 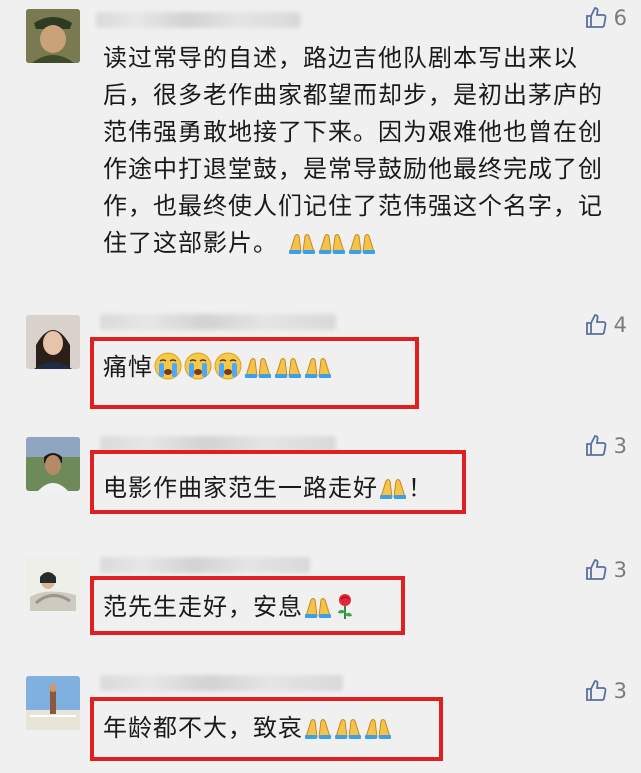 I want to click on comment-item: 3 年龄都不大，致哀, so click(x=320, y=719).